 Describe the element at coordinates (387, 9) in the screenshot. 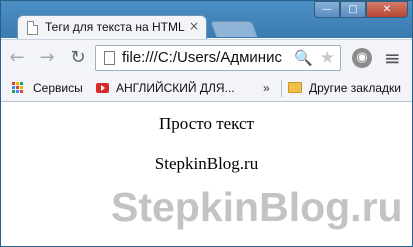

I see `close-window-button: ✕` at that location.